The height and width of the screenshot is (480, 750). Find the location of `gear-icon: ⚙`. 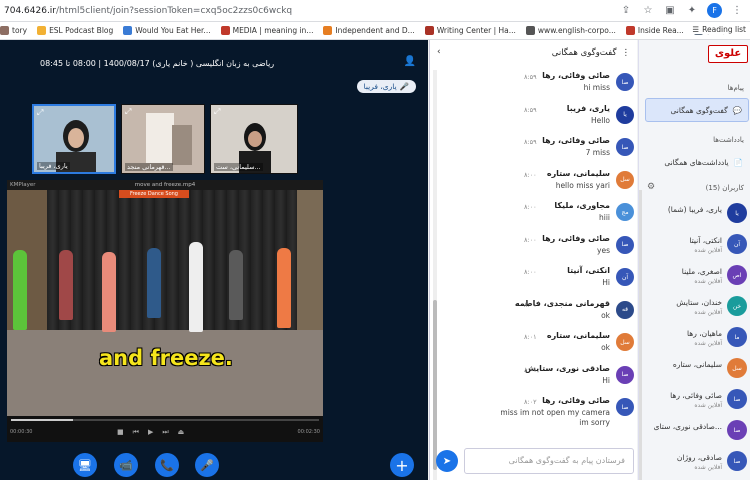

gear-icon: ⚙ is located at coordinates (651, 187).